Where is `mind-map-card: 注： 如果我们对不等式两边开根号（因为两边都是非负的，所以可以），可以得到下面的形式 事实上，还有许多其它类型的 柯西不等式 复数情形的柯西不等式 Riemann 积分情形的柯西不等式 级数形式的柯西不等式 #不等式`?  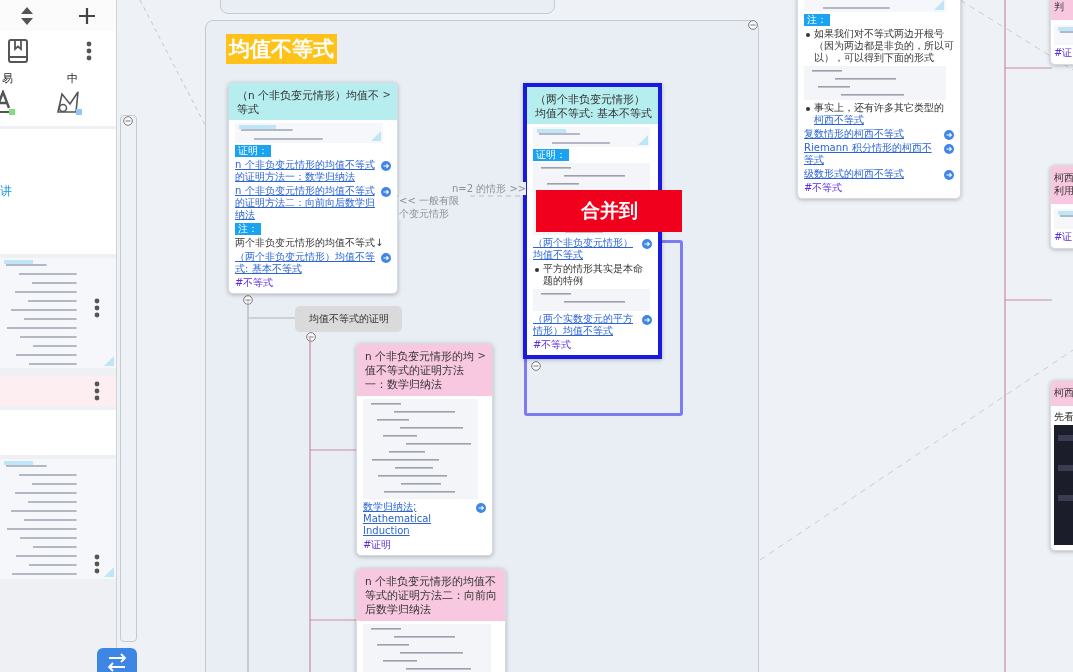
mind-map-card: 注： 如果我们对不等式两边开根号（因为两边都是非负的，所以可以），可以得到下面的形式 事实上，还有许多其它类型的 柯西不等式 复数情形的柯西不等式 Riemann 积分情形的柯西不等式 级数形式的柯西不等式 #不等式 is located at coordinates (879, 99).